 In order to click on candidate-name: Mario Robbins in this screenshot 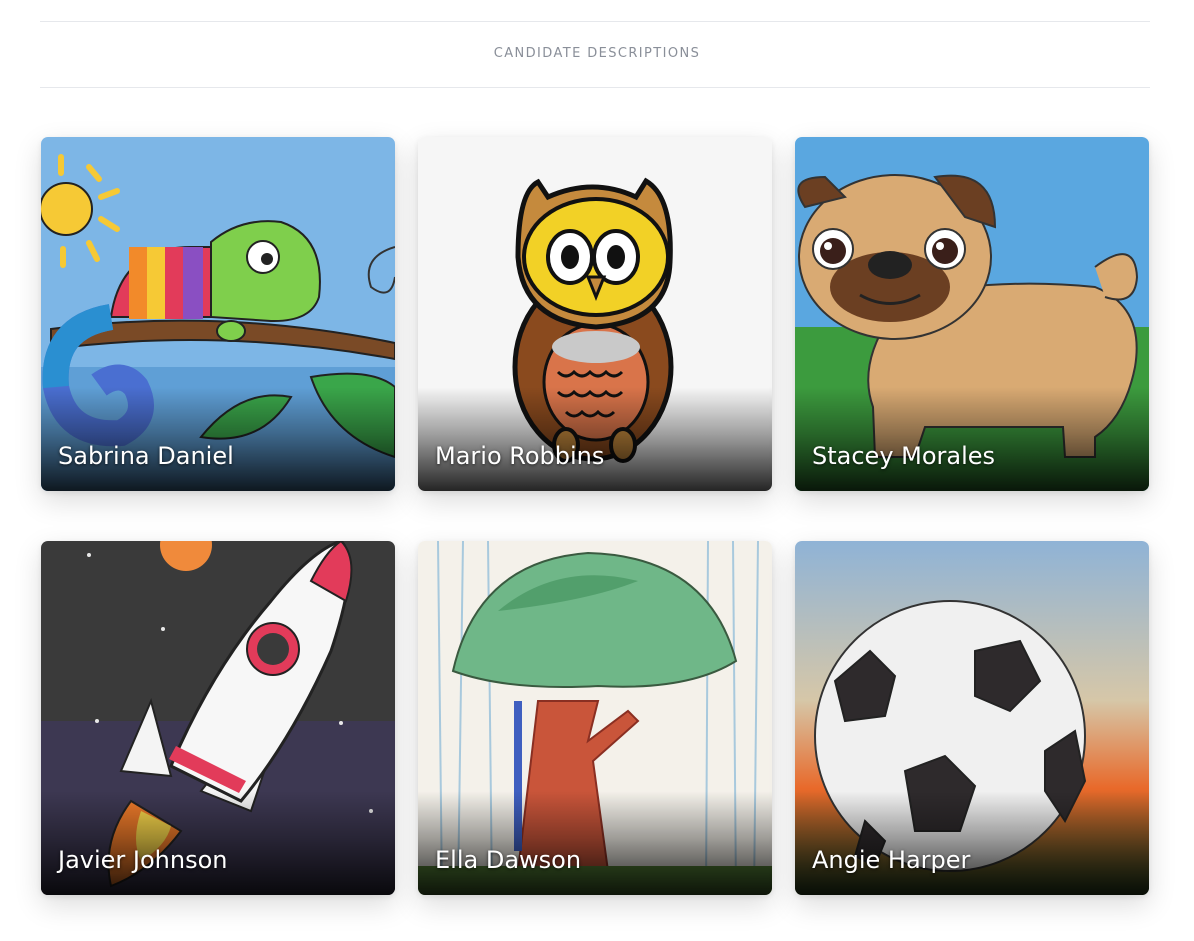, I will do `click(520, 456)`.